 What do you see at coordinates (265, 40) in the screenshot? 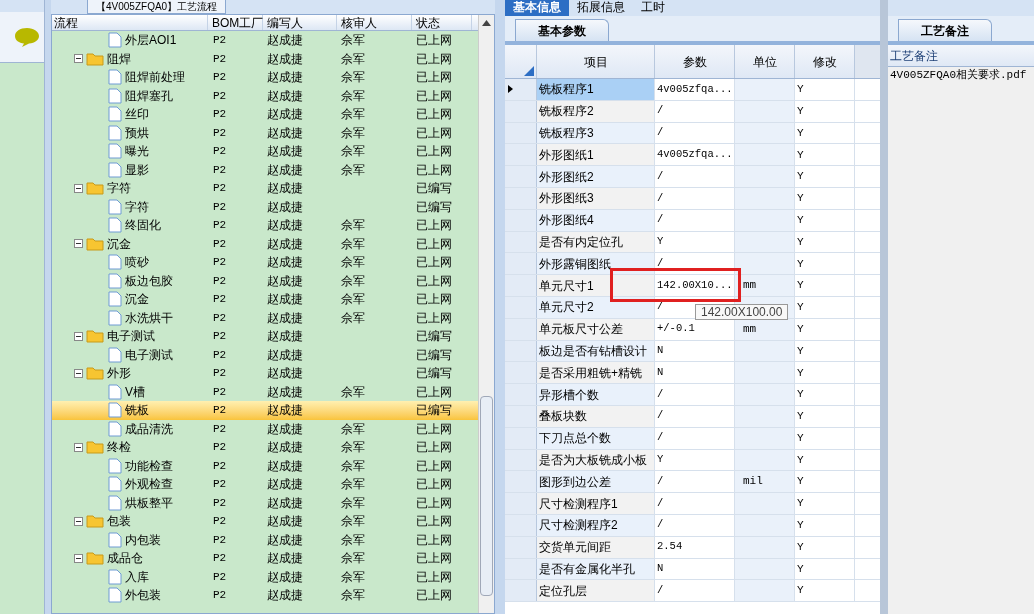
I see `tree-row: 外层AOI1 P2 赵成捷 佘军 已上网` at bounding box center [265, 40].